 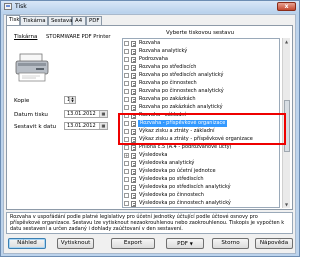 I want to click on tab-a4: A4, so click(x=79, y=20).